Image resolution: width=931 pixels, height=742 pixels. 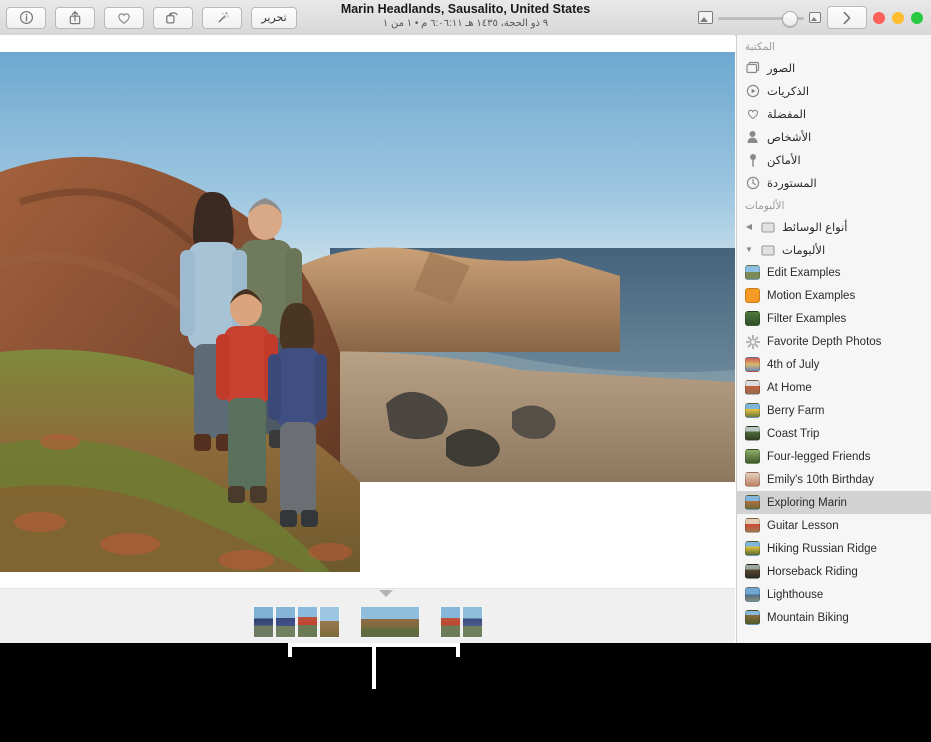 What do you see at coordinates (788, 91) in the screenshot?
I see `sidebar-item-label: الذكريات` at bounding box center [788, 91].